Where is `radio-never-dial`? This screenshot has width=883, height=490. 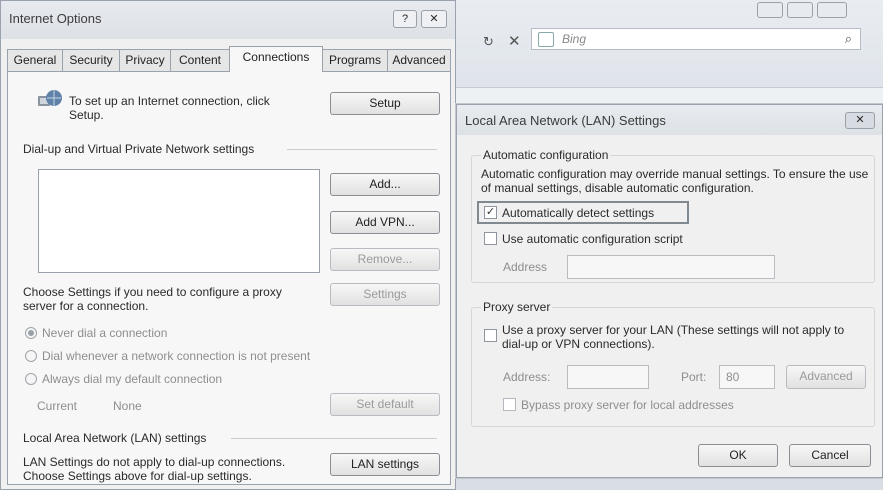
radio-never-dial is located at coordinates (31, 333).